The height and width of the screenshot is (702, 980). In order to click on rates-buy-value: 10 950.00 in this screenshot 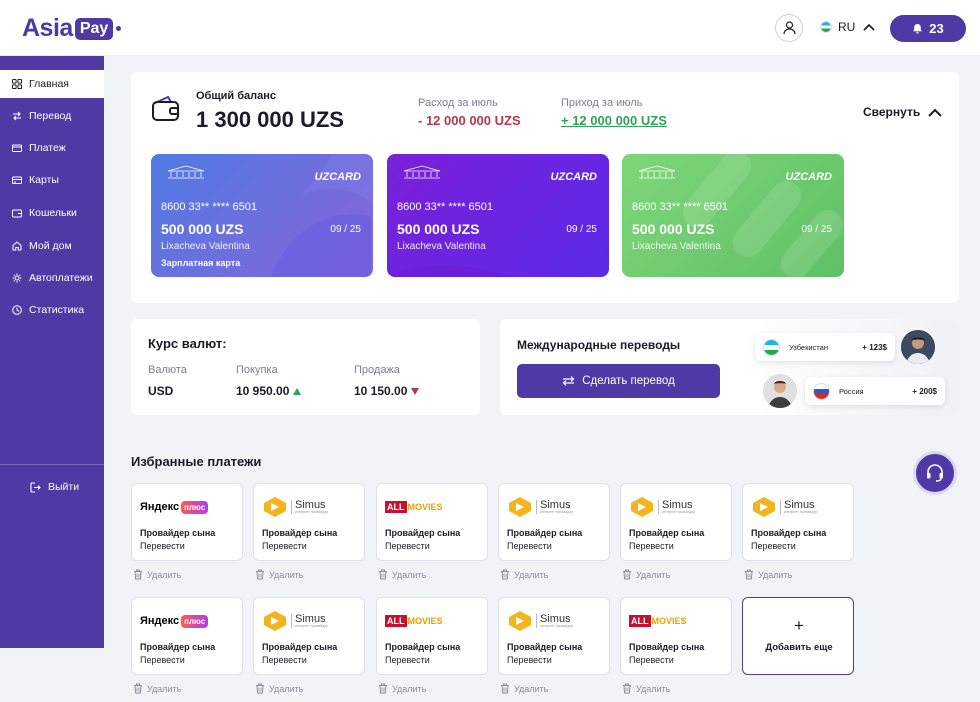, I will do `click(263, 391)`.